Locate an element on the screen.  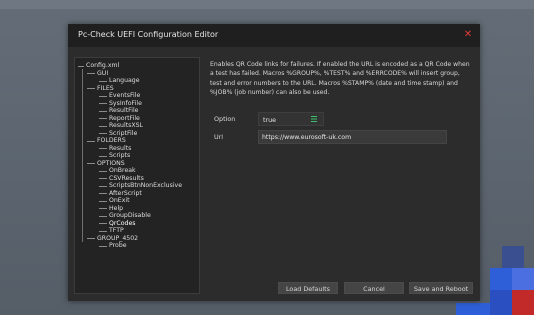
tree-item-qrcodes: QrCodes is located at coordinates (122, 223).